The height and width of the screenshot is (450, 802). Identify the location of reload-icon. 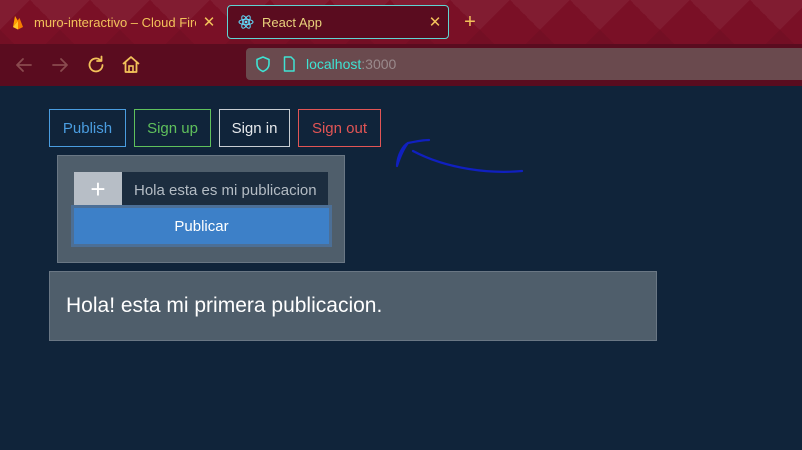
(96, 65).